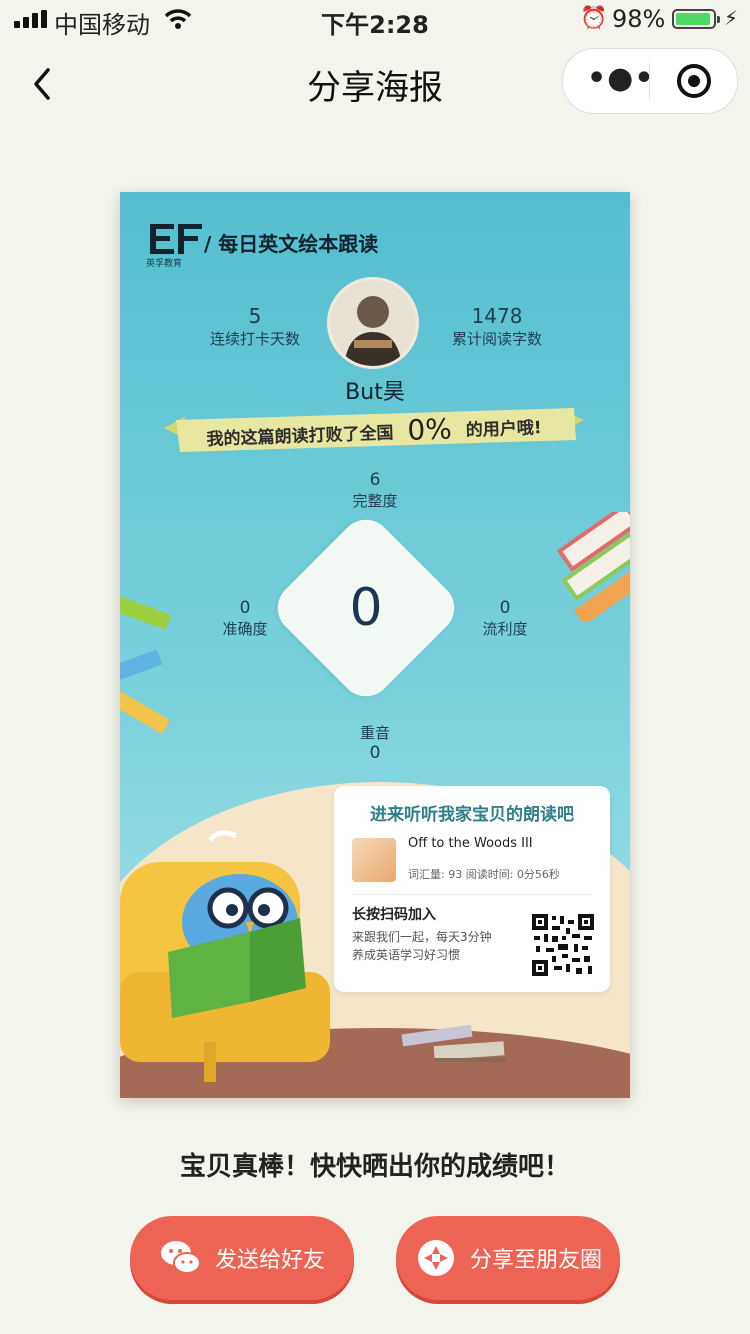 The width and height of the screenshot is (750, 1334). What do you see at coordinates (176, 239) in the screenshot?
I see `ef-logo` at bounding box center [176, 239].